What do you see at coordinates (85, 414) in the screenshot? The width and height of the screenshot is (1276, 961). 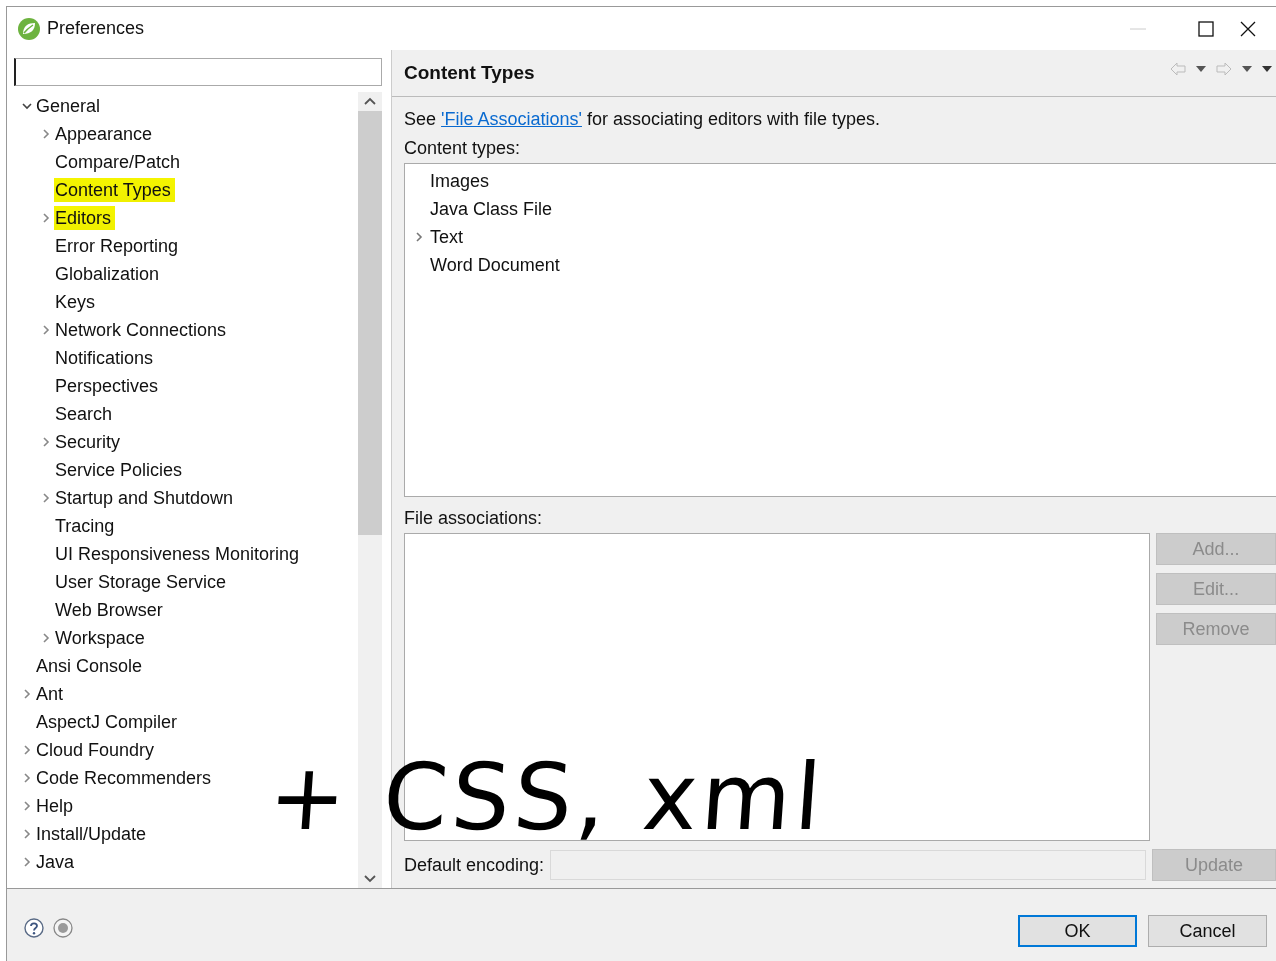 I see `tree-item: Search` at bounding box center [85, 414].